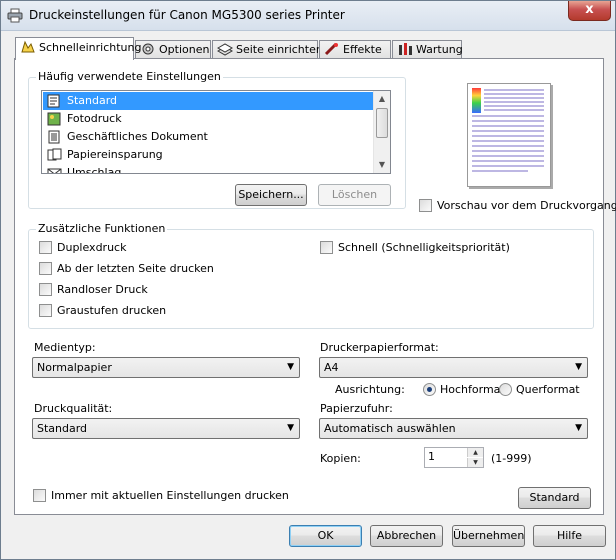  I want to click on paper-saving-icon, so click(54, 154).